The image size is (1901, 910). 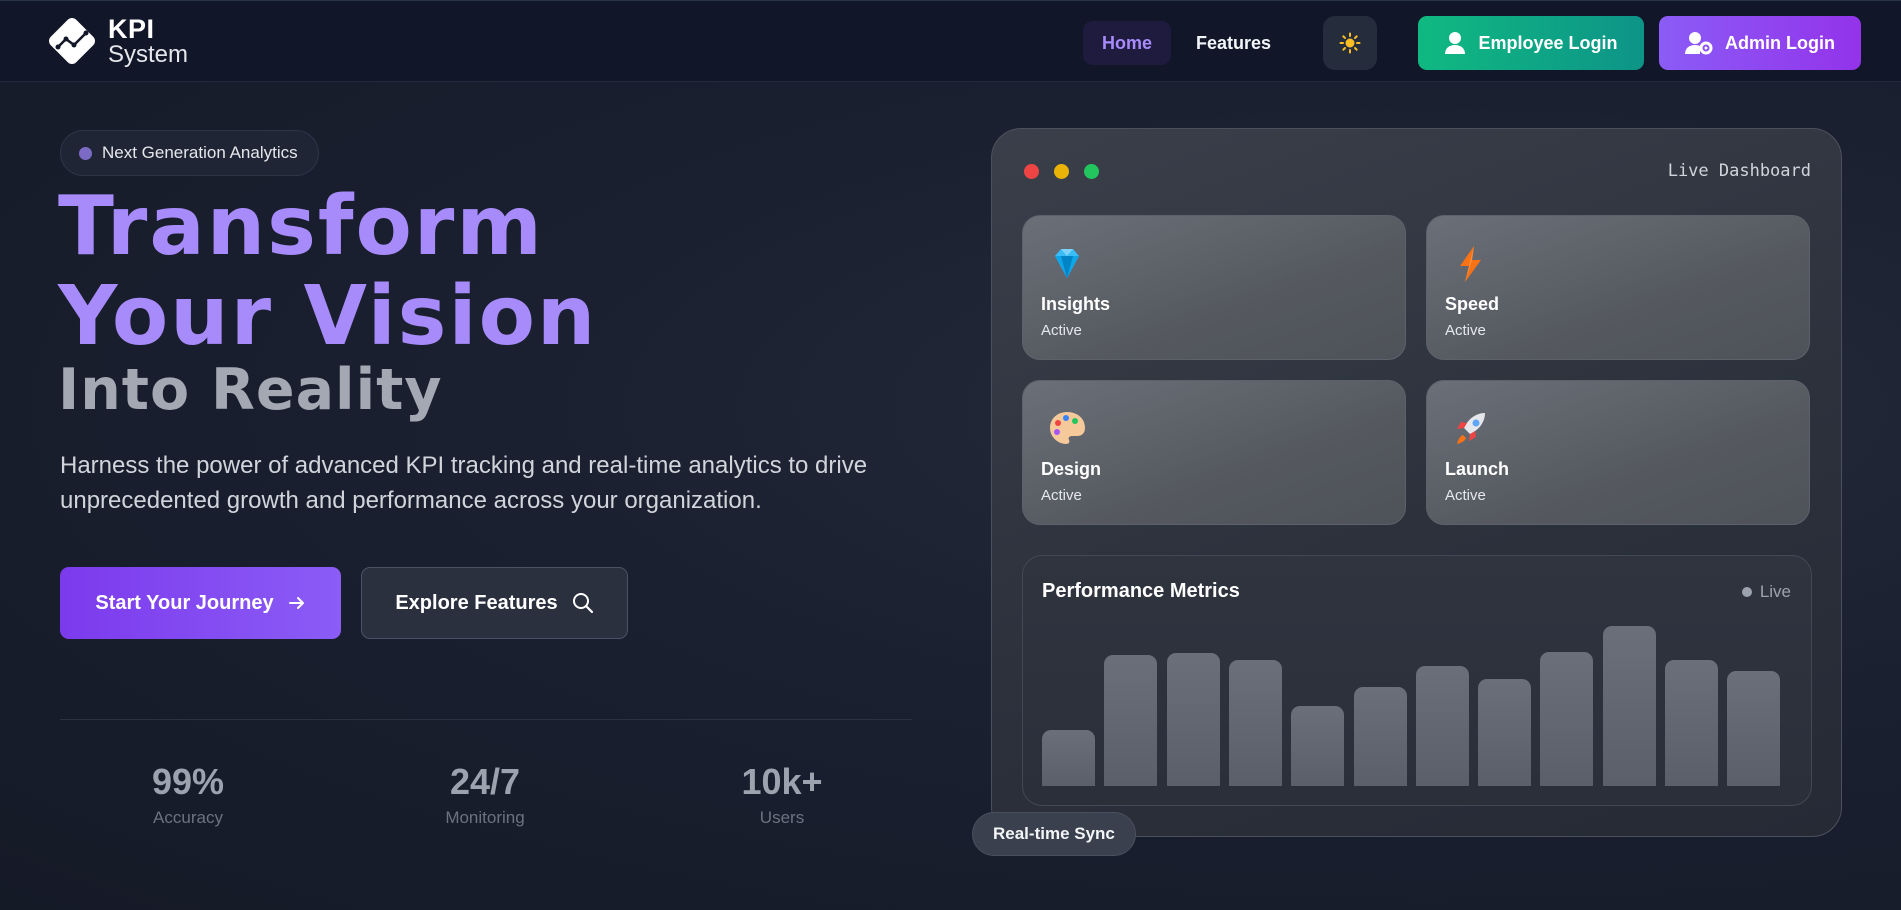 I want to click on feature-card-insights: Insights Active, so click(x=1214, y=287).